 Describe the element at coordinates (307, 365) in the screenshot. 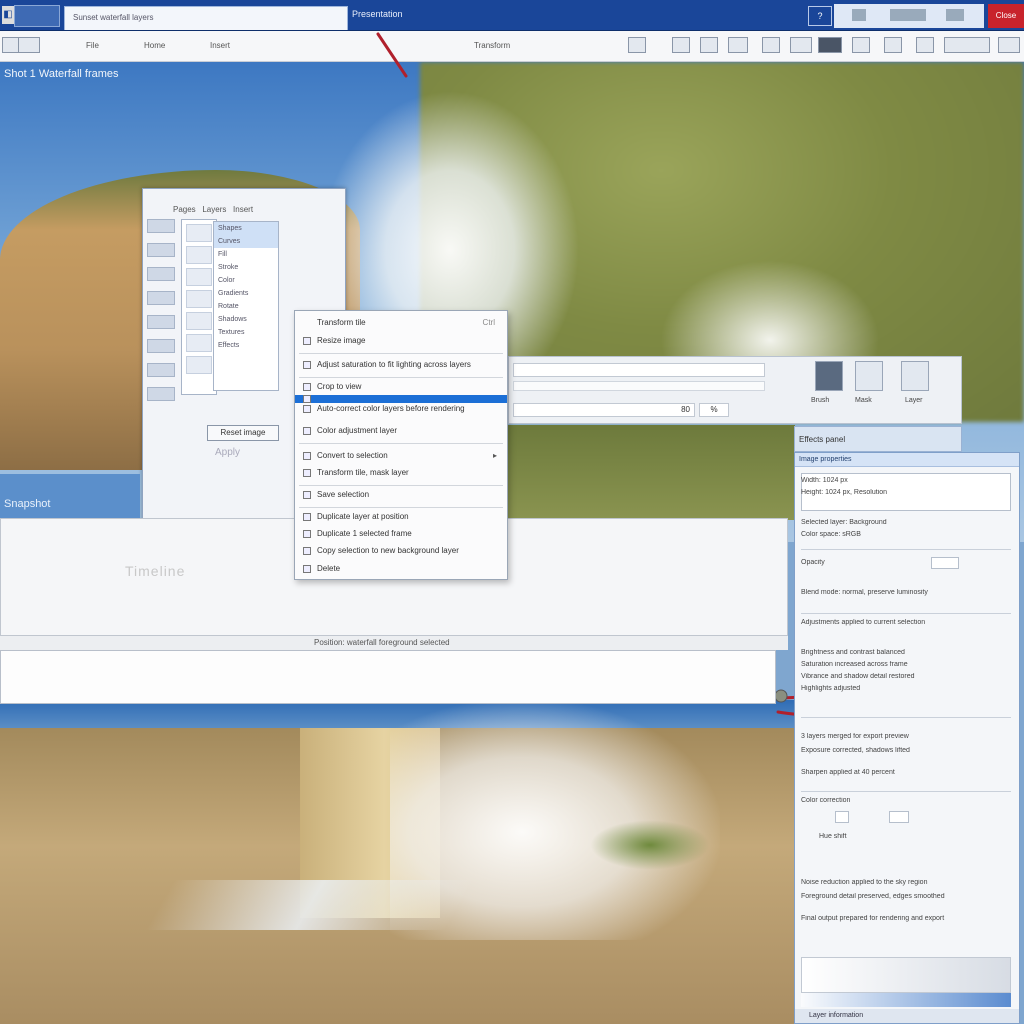

I see `saturation-icon` at that location.